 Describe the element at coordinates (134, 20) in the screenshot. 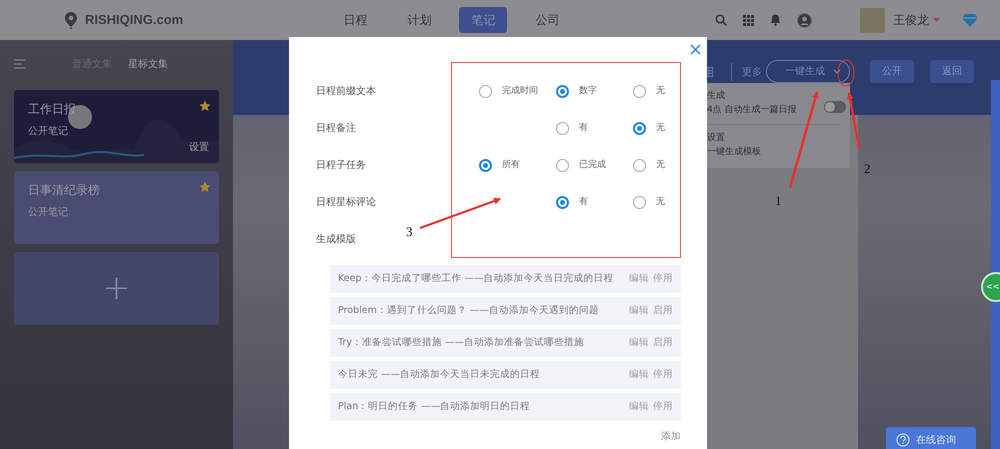

I see `site-logo: RISHIQING.com` at that location.